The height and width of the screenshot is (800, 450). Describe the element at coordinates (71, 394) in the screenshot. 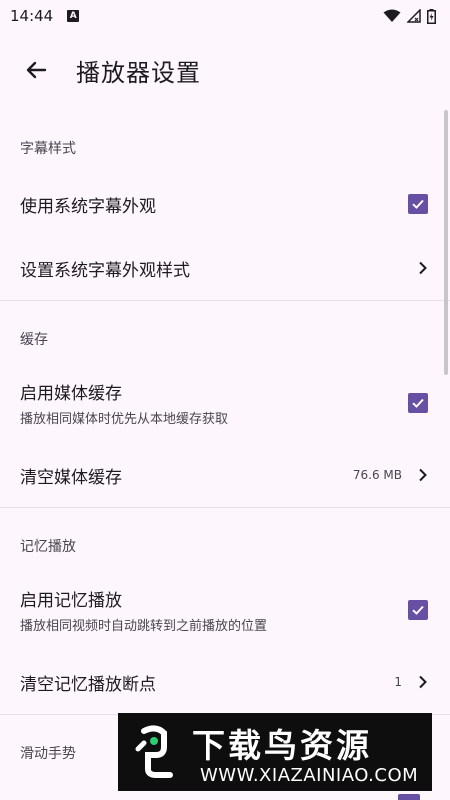

I see `setting-label: 启用媒体缓存` at that location.